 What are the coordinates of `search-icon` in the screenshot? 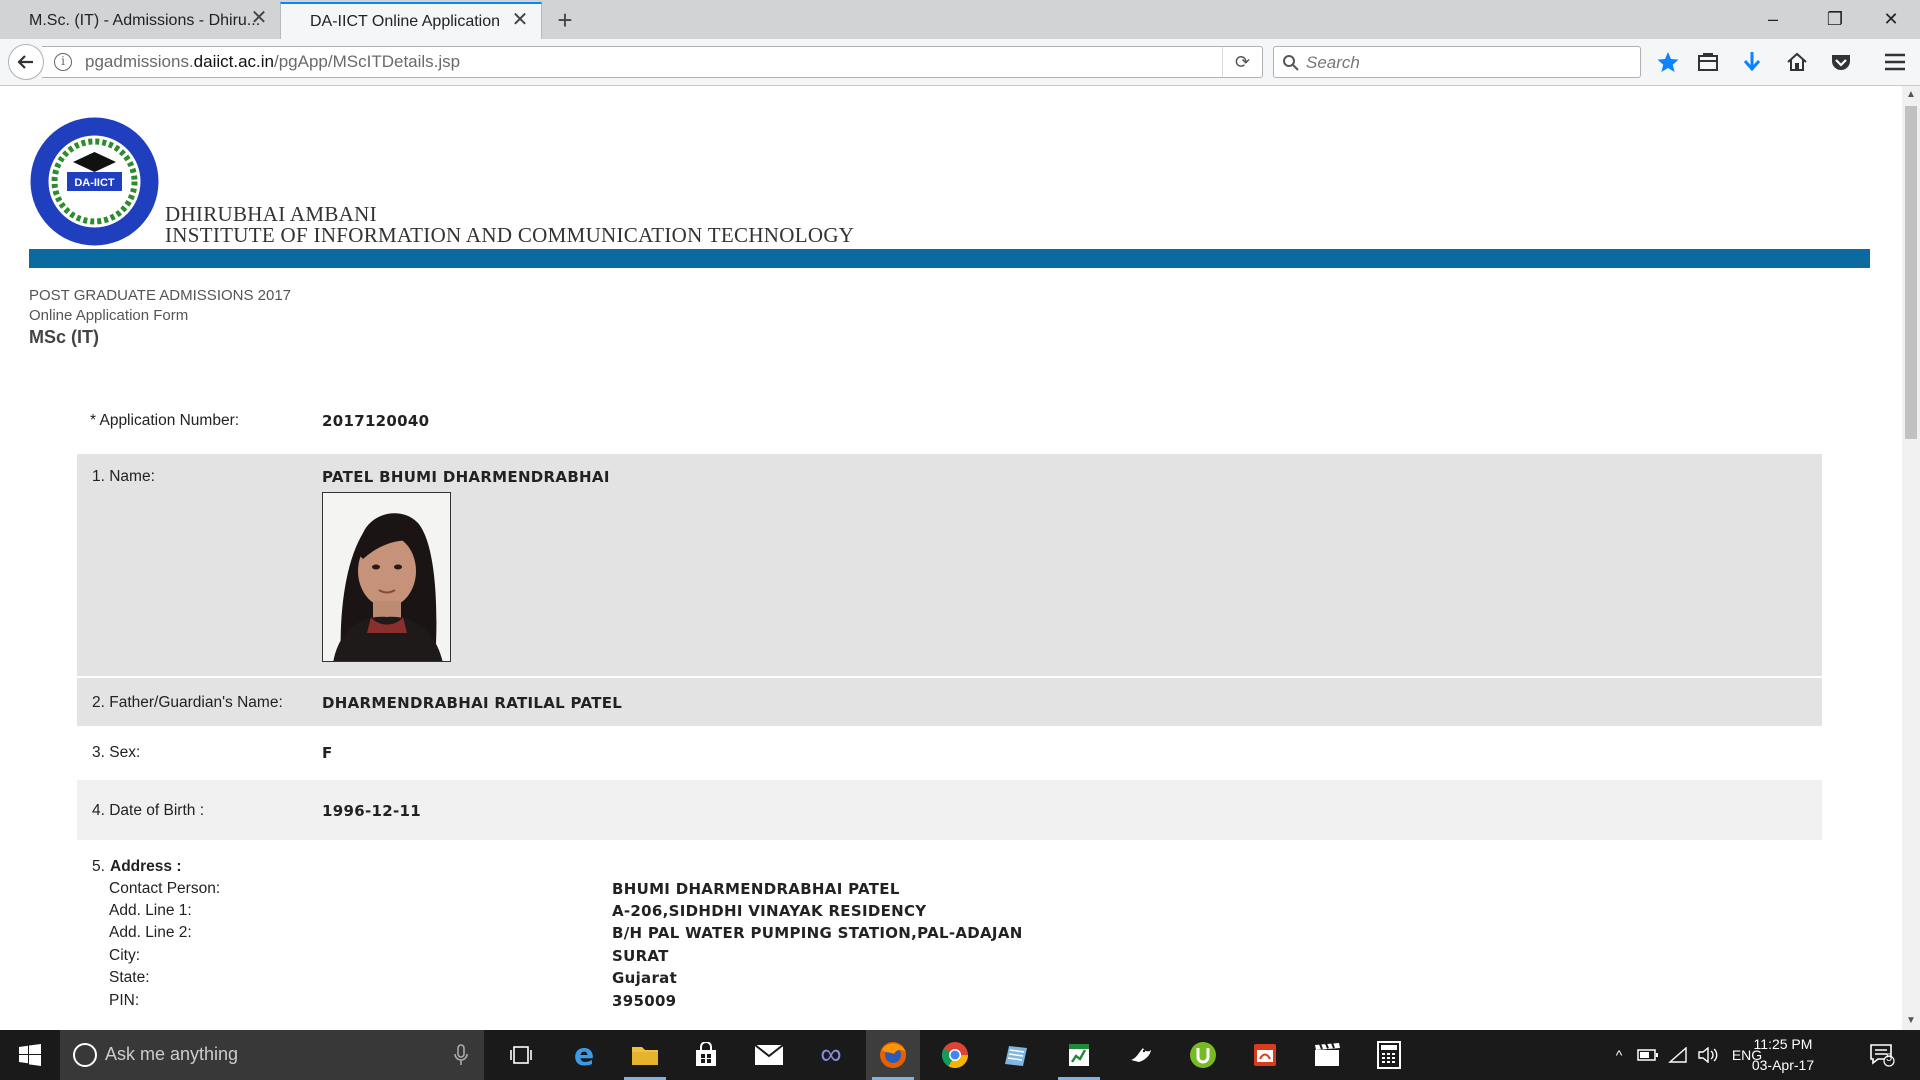 It's located at (1291, 63).